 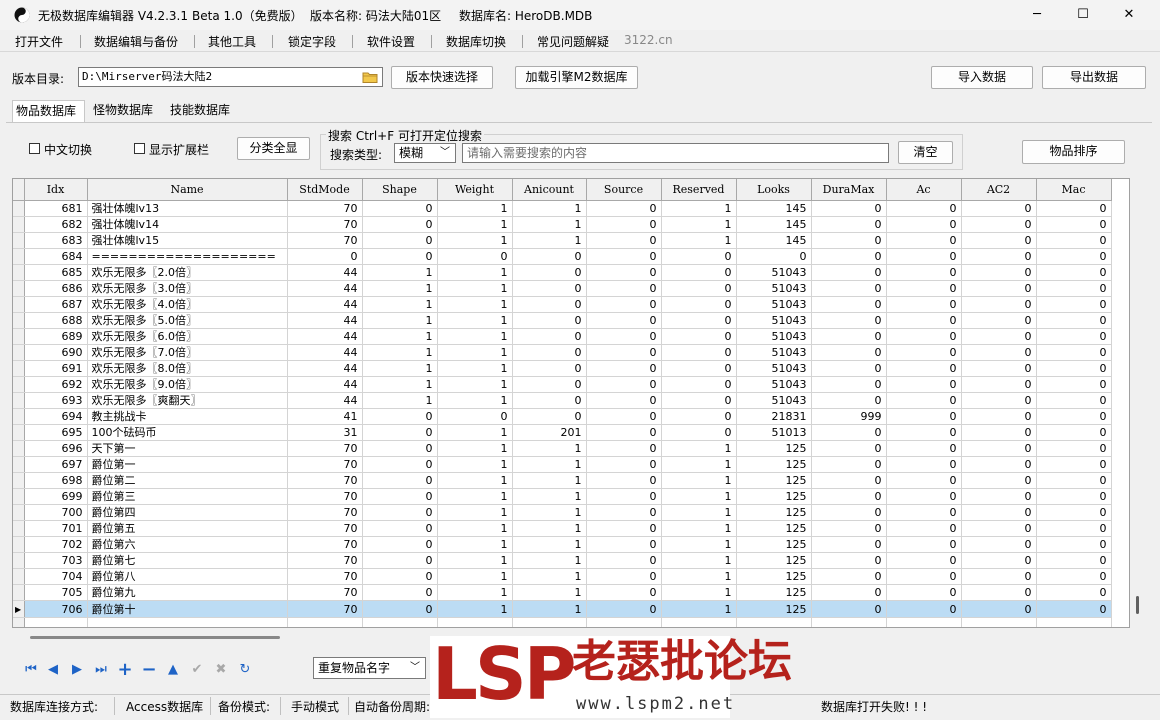 What do you see at coordinates (48, 111) in the screenshot?
I see `tab-items: 物品数据库` at bounding box center [48, 111].